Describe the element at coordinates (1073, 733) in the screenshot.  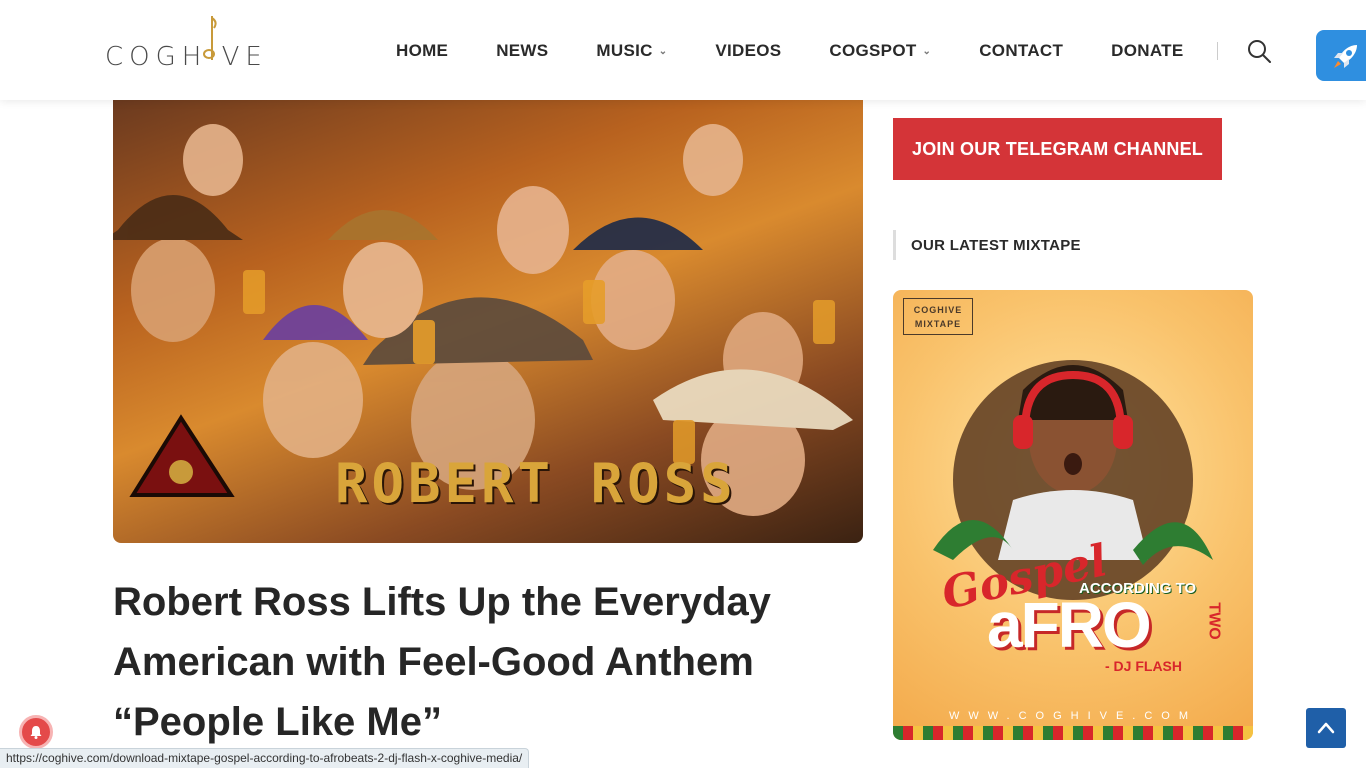
I see `mixtape-pattern-strip` at that location.